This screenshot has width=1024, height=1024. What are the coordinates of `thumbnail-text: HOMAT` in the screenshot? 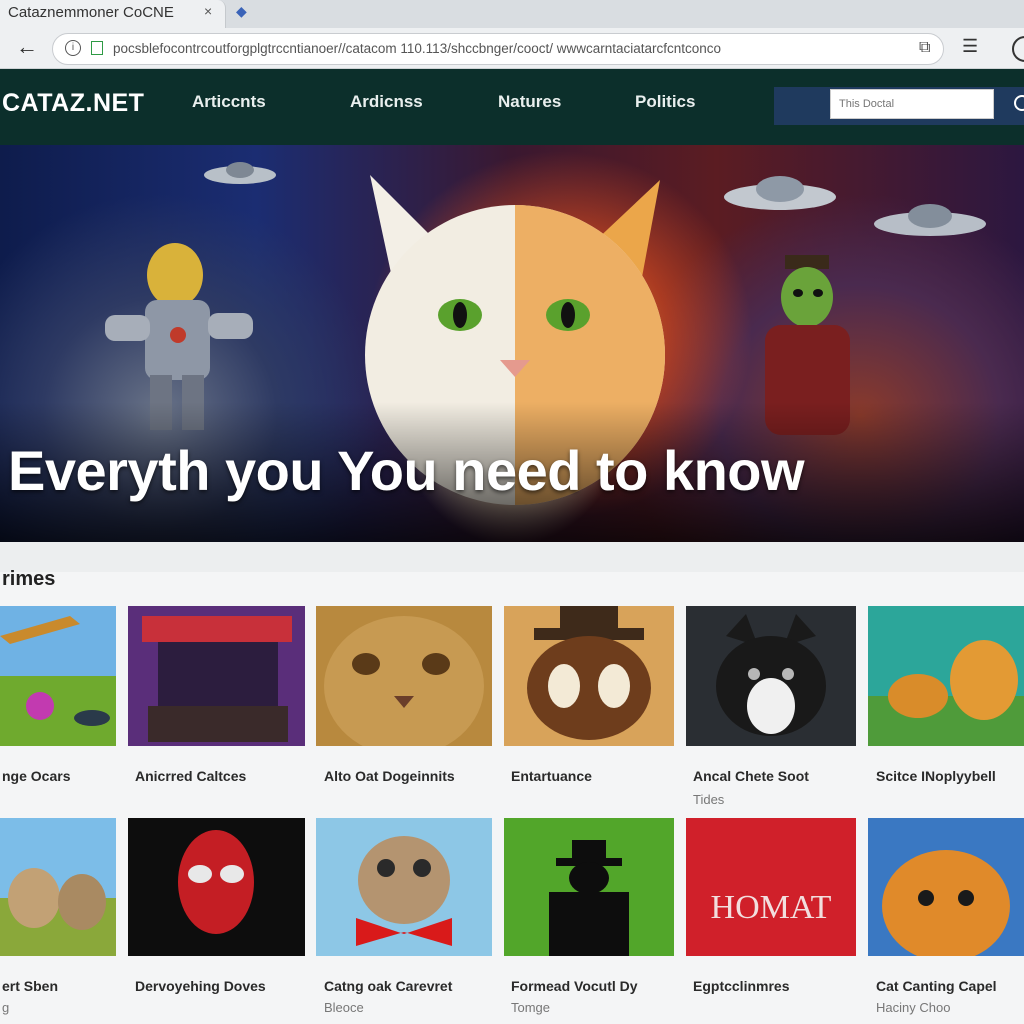 It's located at (771, 907).